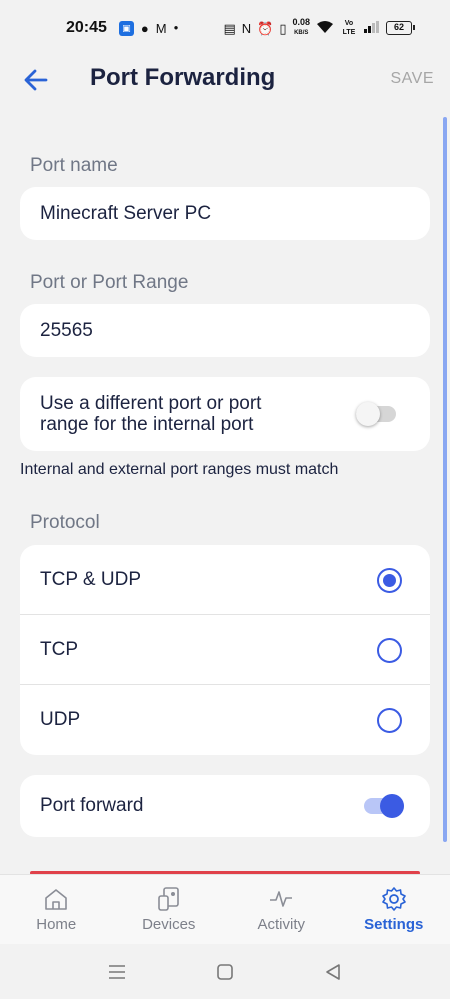 This screenshot has height=999, width=450. I want to click on protocol-option-tcp-udp: TCP & UDP, so click(225, 580).